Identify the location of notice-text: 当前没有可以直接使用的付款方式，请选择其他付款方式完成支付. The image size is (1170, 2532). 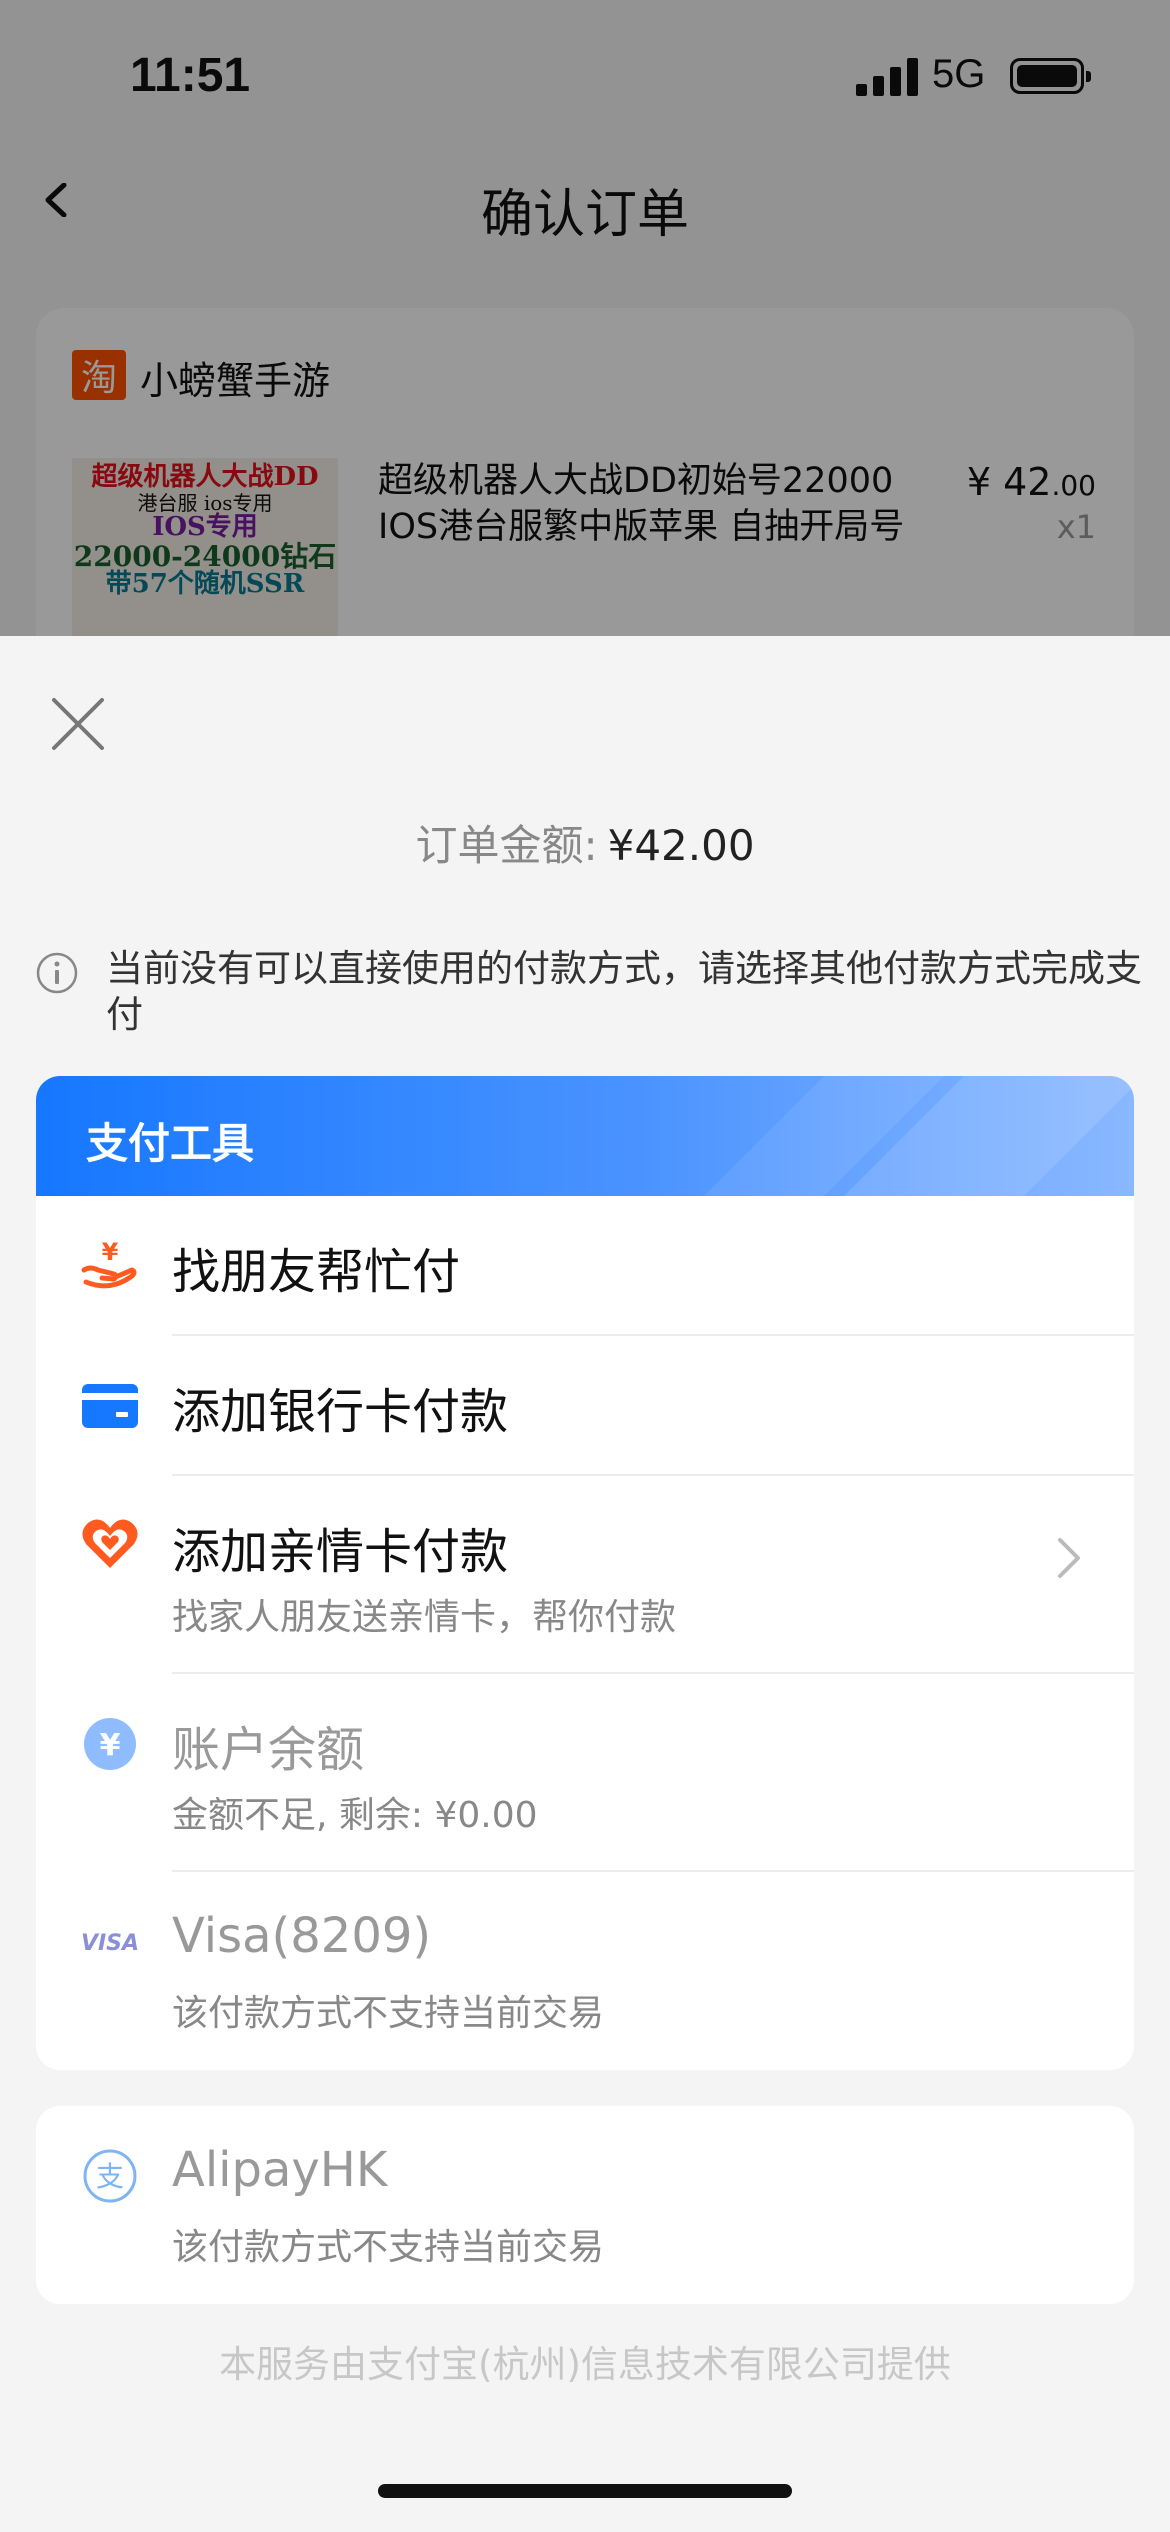
(624, 991).